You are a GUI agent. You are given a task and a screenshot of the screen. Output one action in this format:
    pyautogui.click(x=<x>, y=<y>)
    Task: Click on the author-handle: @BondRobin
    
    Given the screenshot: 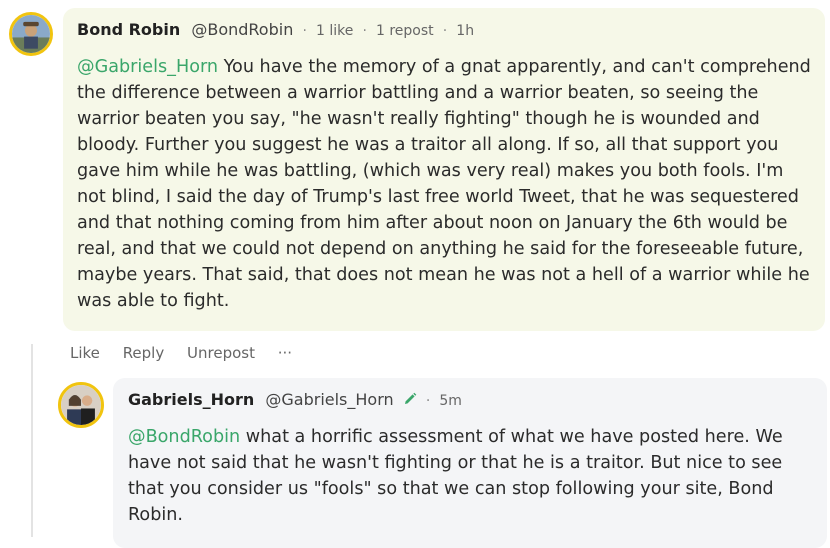 What is the action you would take?
    pyautogui.click(x=242, y=29)
    